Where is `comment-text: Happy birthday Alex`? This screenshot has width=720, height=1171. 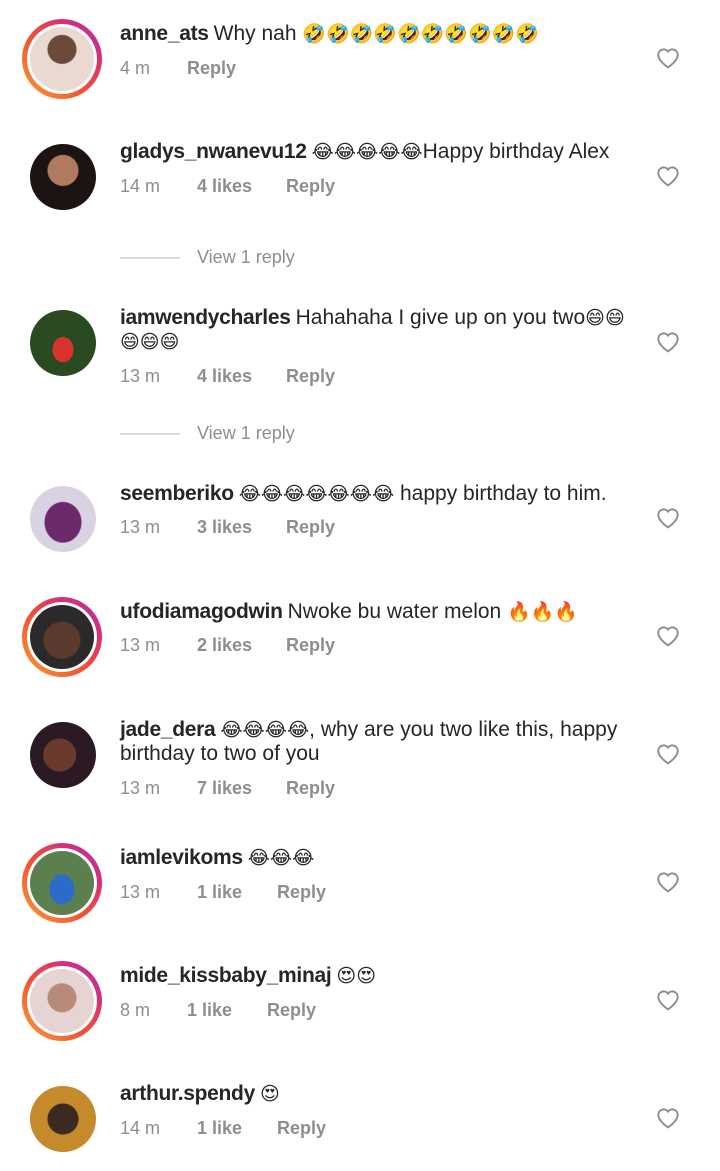 comment-text: Happy birthday Alex is located at coordinates (516, 151).